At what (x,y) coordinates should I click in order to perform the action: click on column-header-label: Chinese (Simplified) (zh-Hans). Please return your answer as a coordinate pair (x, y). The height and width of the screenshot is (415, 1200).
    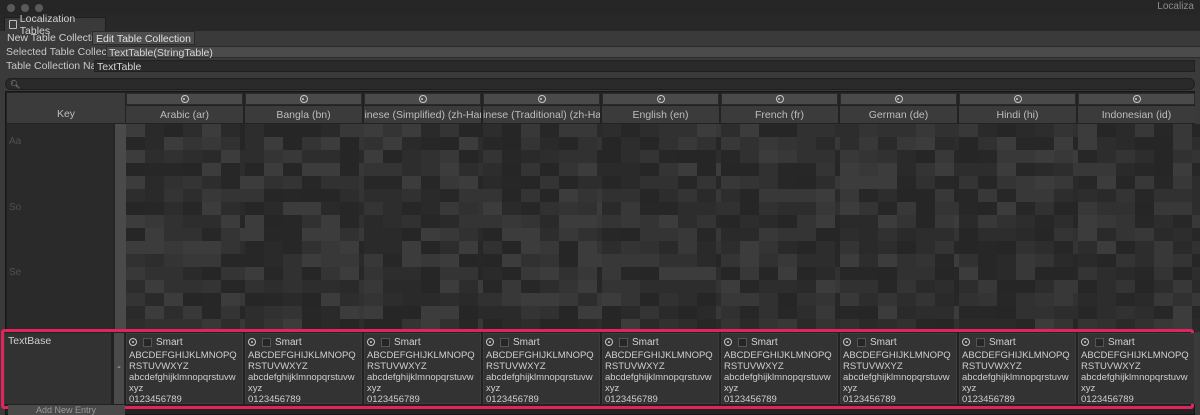
    Looking at the image, I should click on (422, 114).